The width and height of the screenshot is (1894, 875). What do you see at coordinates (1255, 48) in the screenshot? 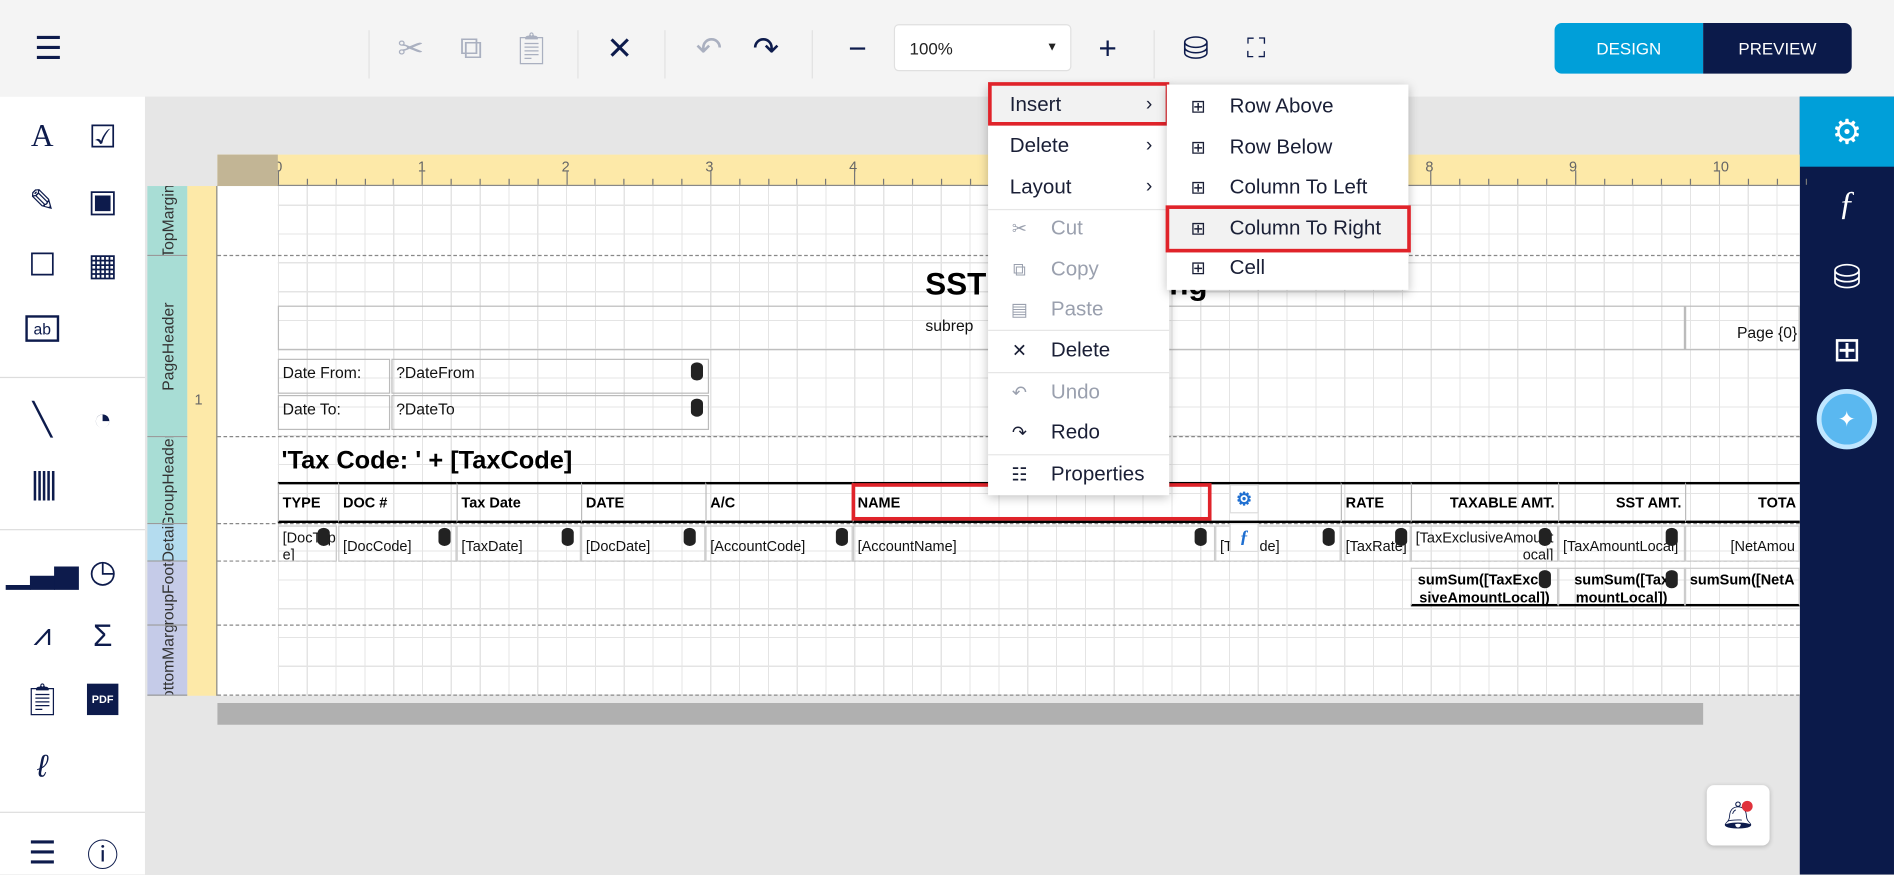
I see `fullscreen-icon: ⛶` at bounding box center [1255, 48].